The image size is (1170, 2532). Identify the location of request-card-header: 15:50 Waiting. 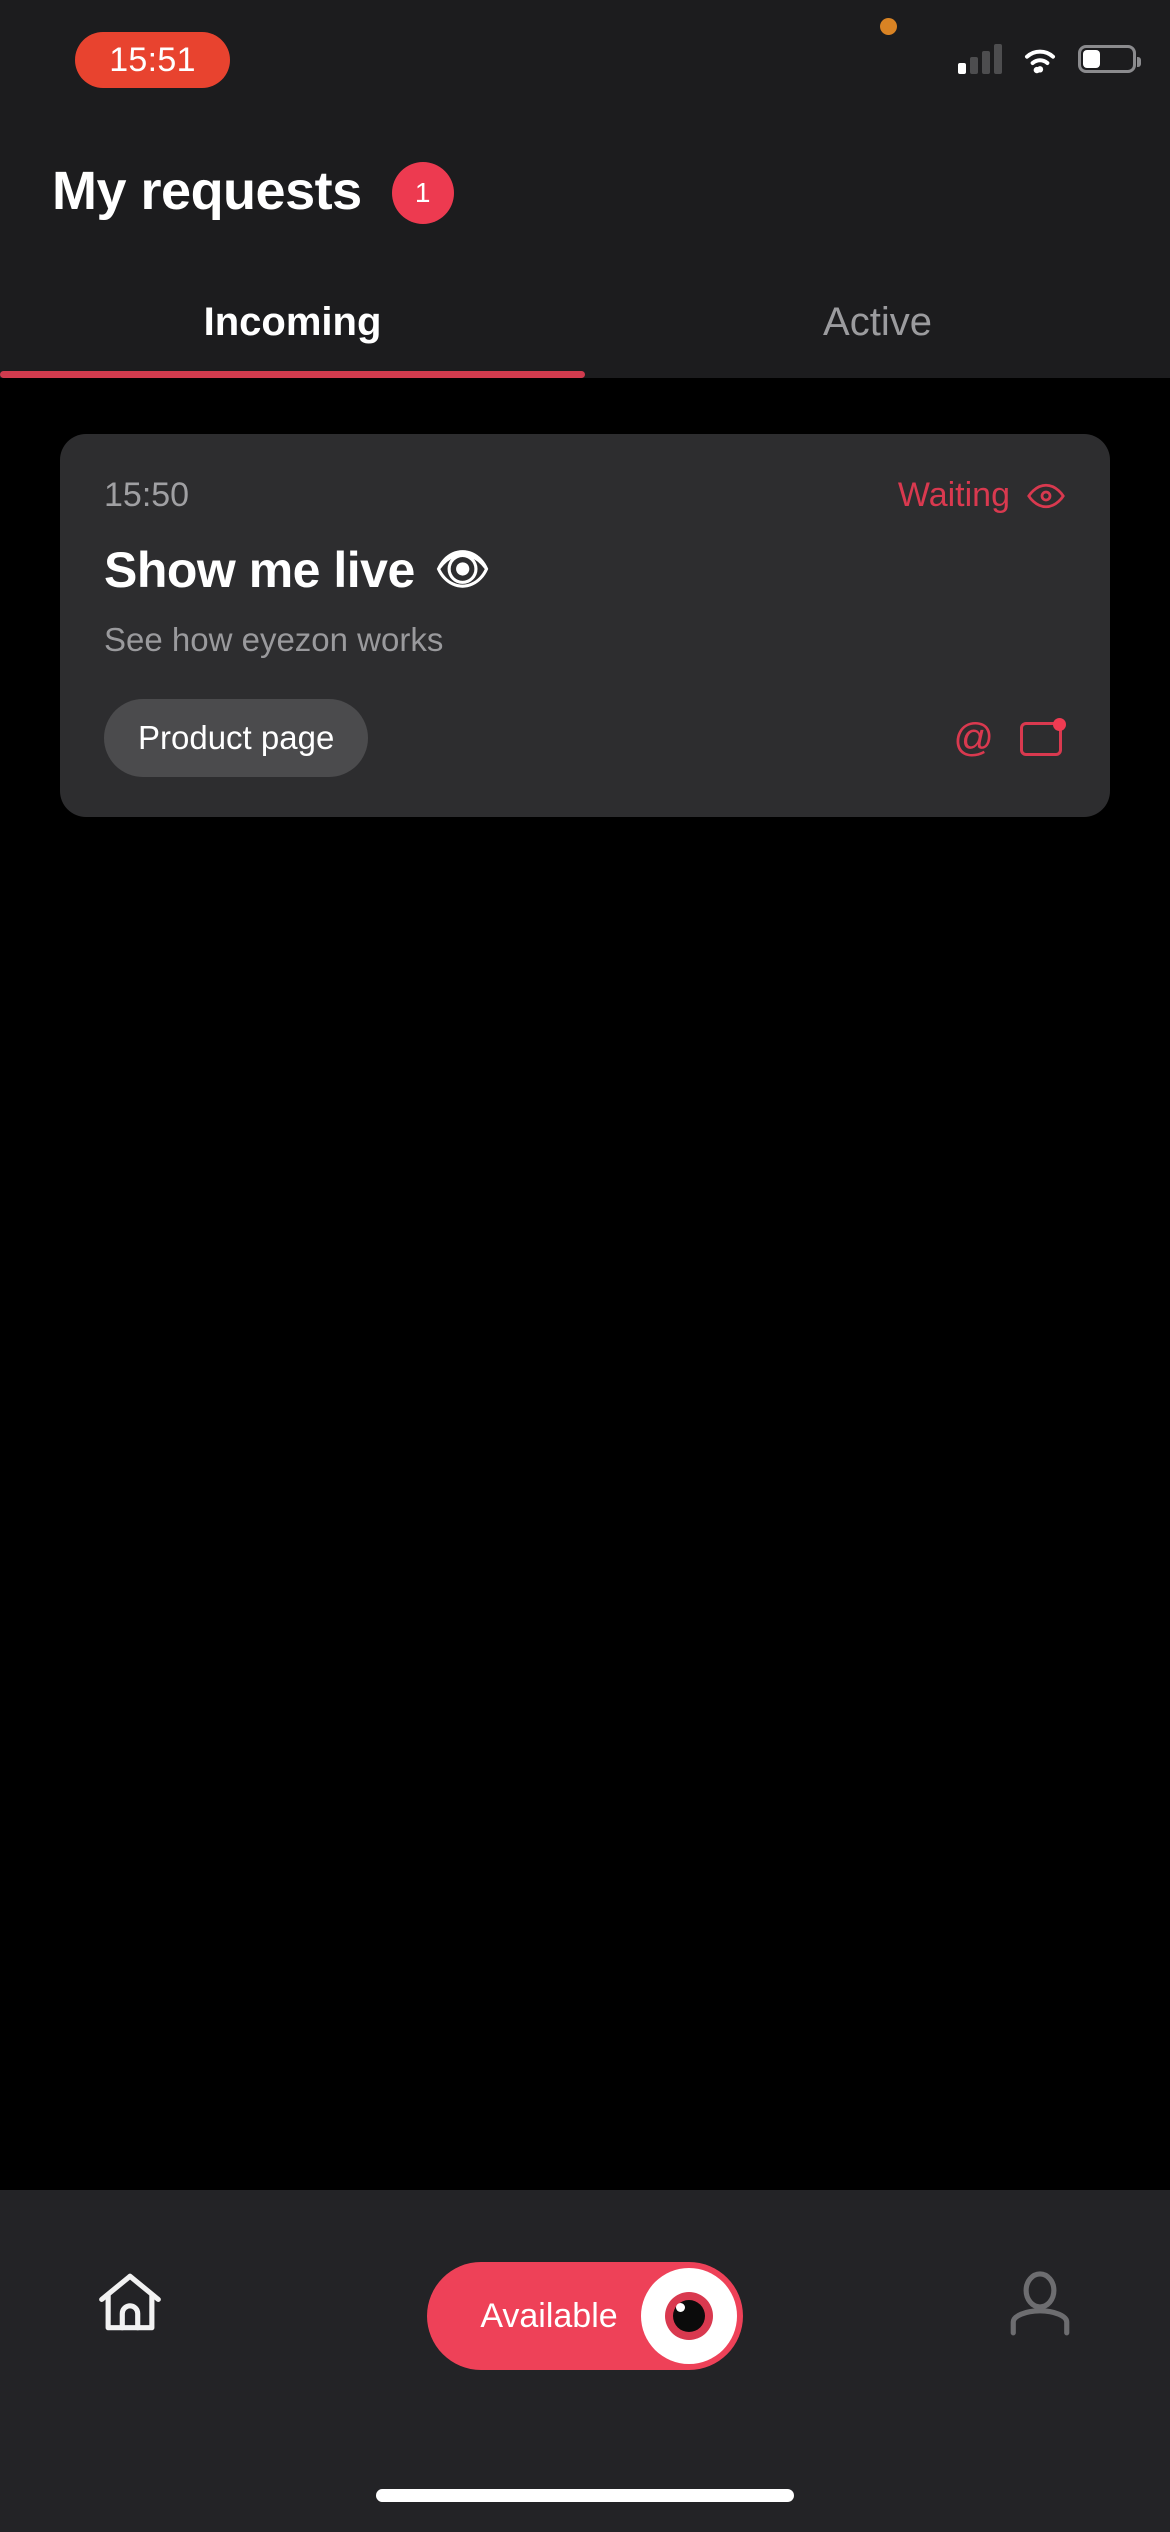
(585, 495).